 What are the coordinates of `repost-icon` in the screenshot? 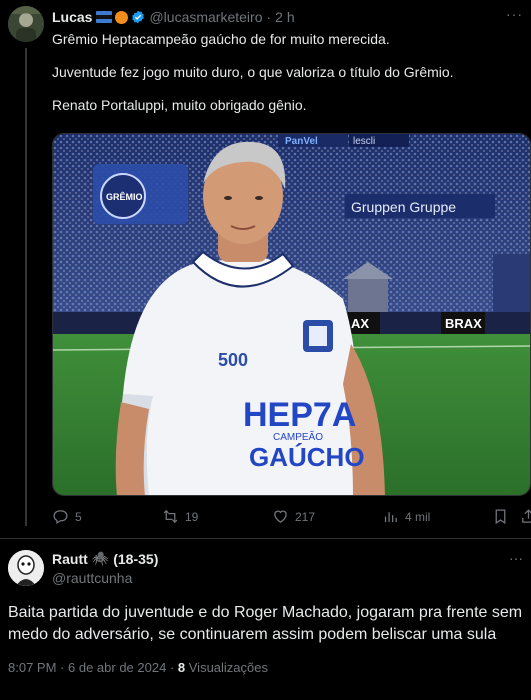 It's located at (170, 516).